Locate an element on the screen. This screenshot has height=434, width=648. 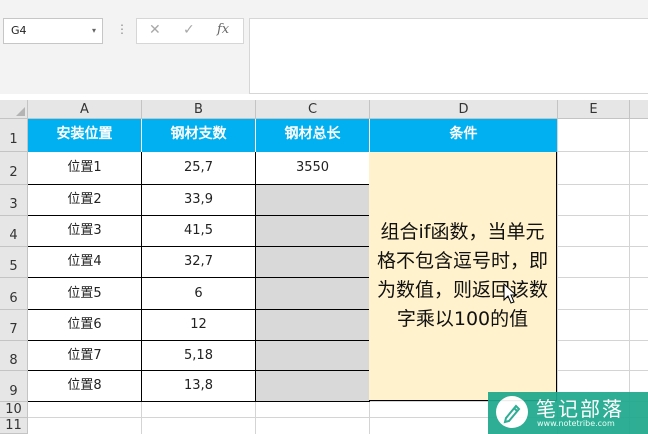
mouse-cursor-icon is located at coordinates (510, 293).